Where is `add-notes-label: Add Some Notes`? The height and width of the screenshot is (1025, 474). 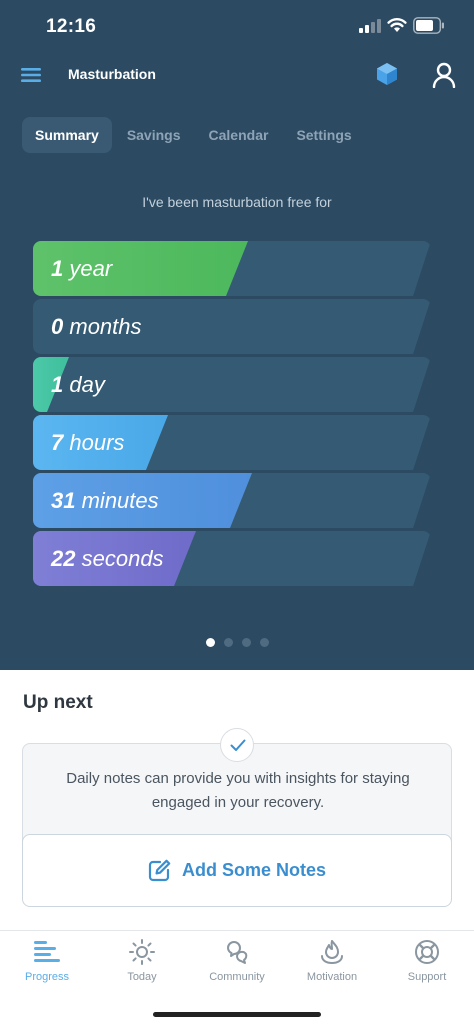 add-notes-label: Add Some Notes is located at coordinates (254, 870).